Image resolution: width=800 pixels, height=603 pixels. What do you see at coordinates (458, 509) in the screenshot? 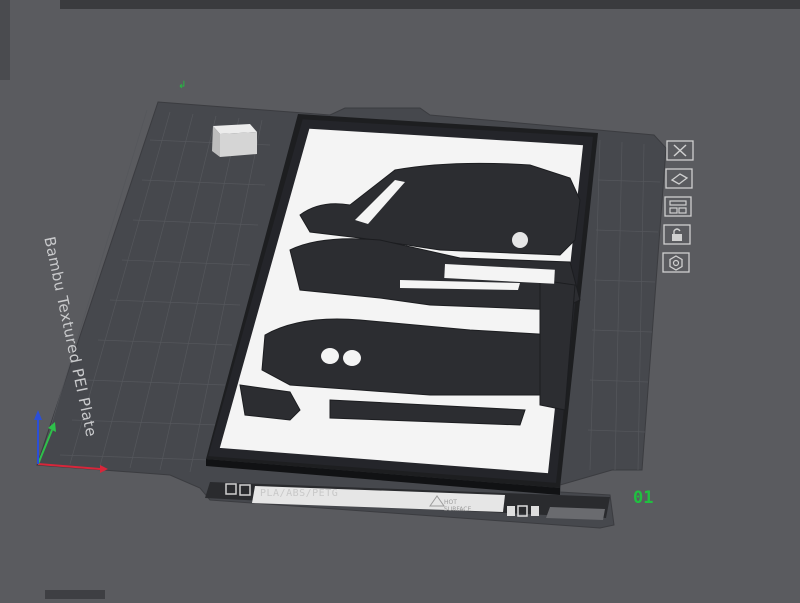
I see `hot-surface-line2: SURFACE` at bounding box center [458, 509].